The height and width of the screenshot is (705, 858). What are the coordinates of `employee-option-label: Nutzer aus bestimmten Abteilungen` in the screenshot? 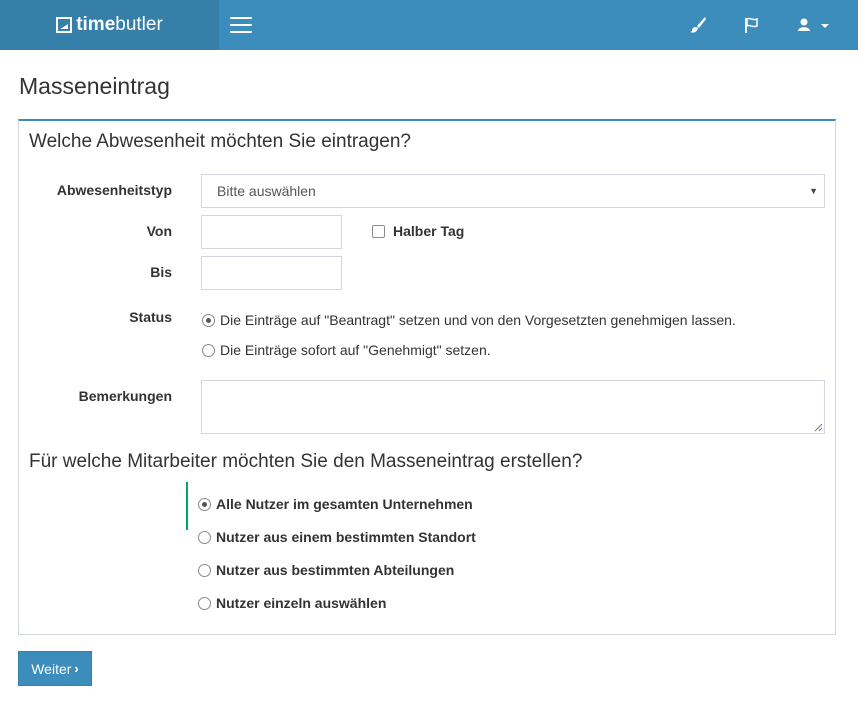 It's located at (335, 570).